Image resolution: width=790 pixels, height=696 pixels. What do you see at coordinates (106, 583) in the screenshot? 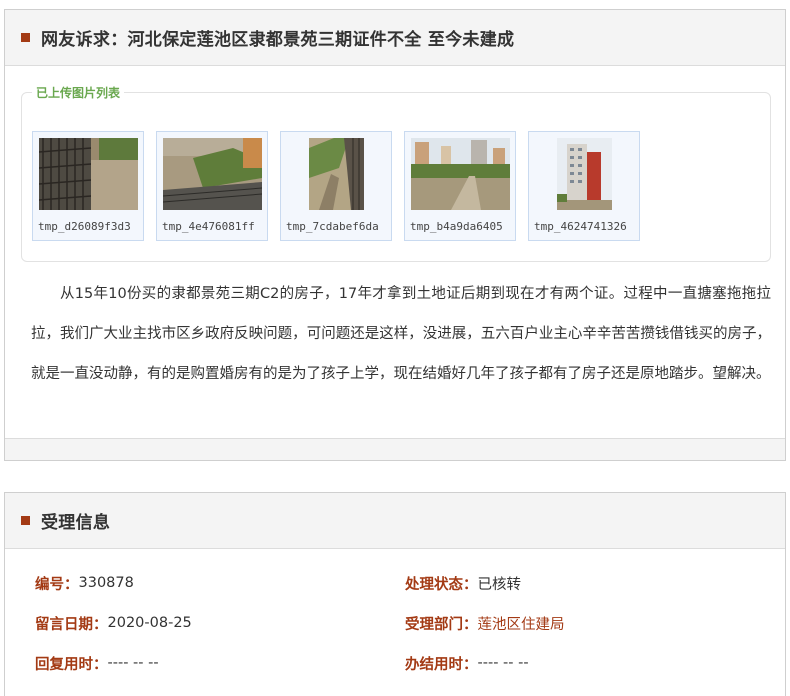
I see `info-value: 330878` at bounding box center [106, 583].